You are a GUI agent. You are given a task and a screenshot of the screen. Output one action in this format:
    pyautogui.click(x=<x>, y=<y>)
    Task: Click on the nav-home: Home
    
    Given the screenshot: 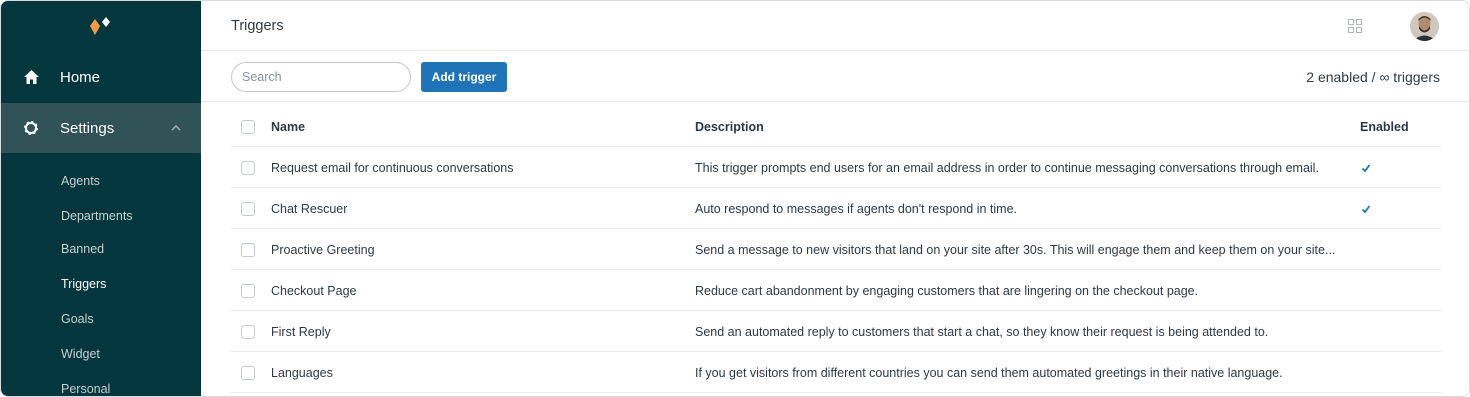 What is the action you would take?
    pyautogui.click(x=101, y=77)
    